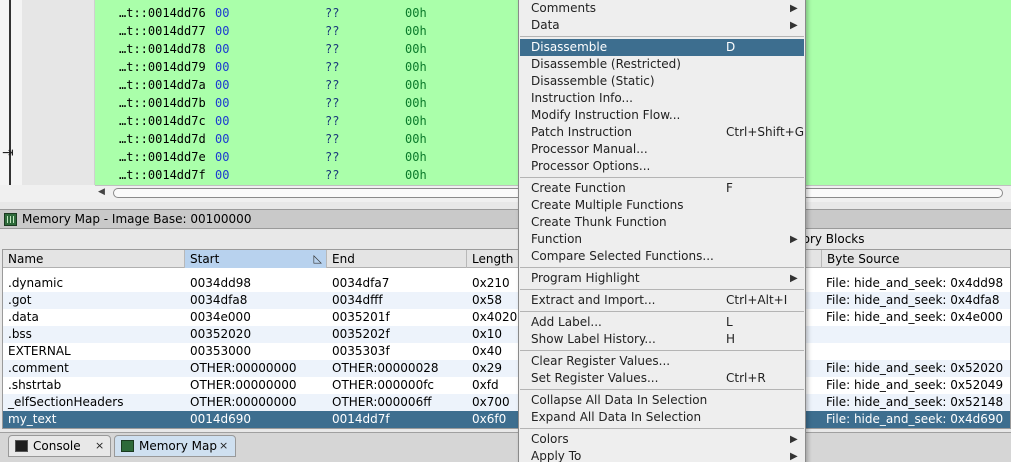 Image resolution: width=1011 pixels, height=462 pixels. Describe the element at coordinates (913, 300) in the screenshot. I see `cell-source: File: hide_and_seek: 0x4dfa8` at that location.